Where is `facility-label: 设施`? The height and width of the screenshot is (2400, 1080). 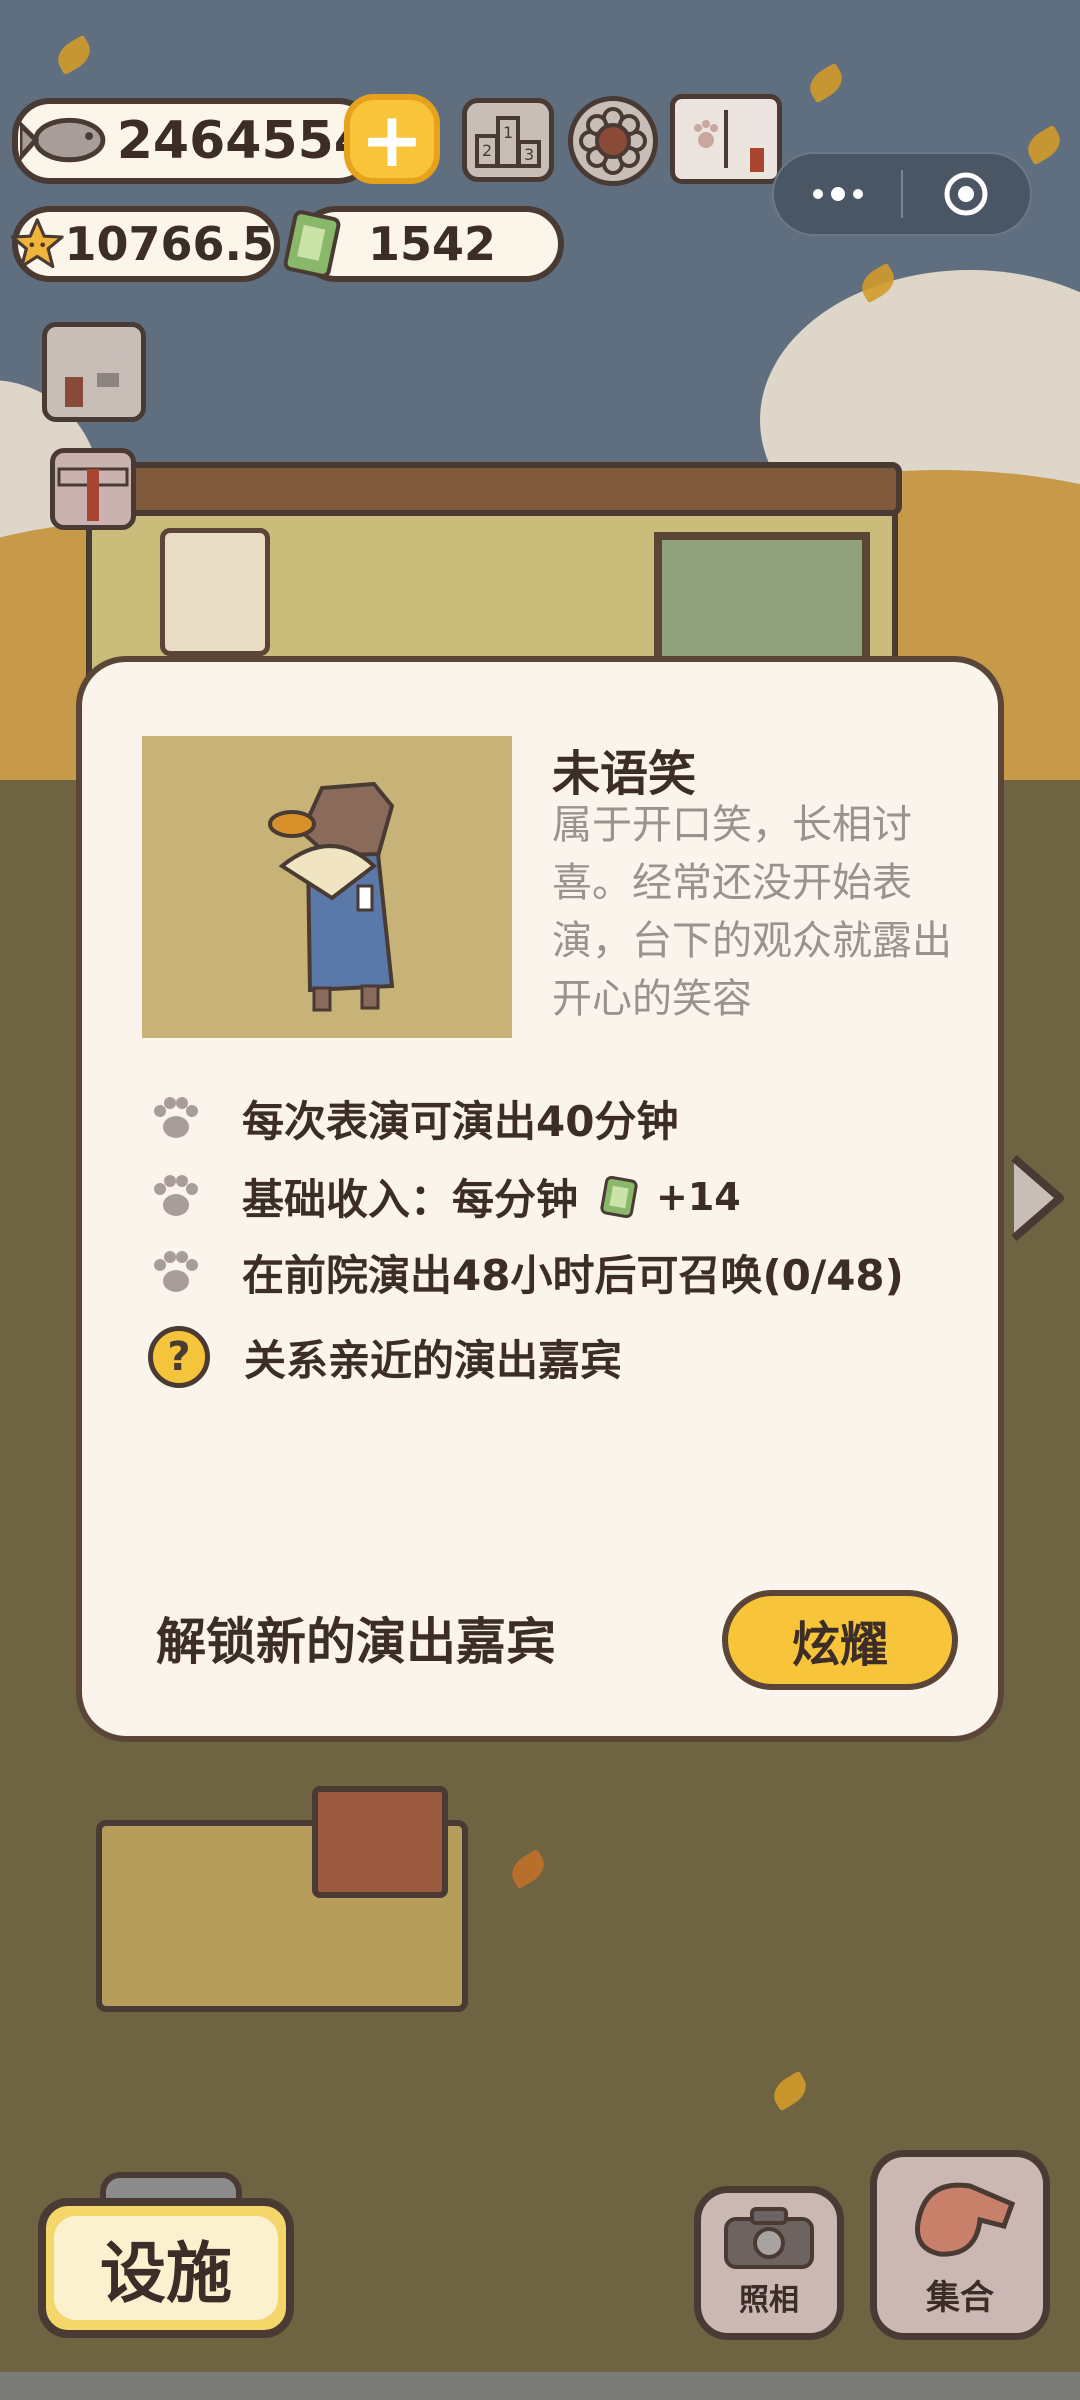 facility-label: 设施 is located at coordinates (166, 2268).